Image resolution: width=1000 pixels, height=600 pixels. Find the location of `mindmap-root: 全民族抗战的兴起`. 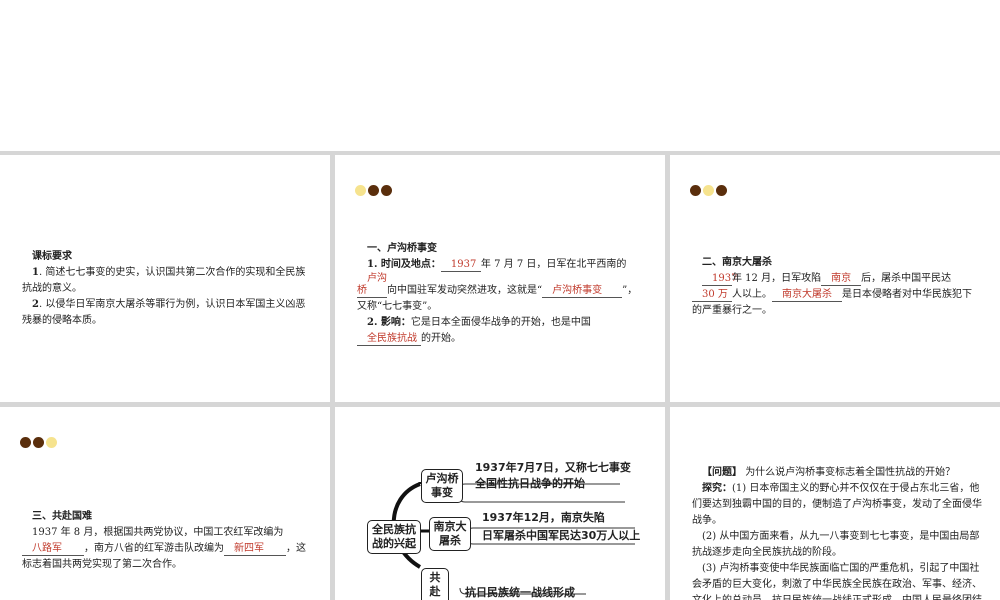

mindmap-root: 全民族抗战的兴起 is located at coordinates (394, 537).